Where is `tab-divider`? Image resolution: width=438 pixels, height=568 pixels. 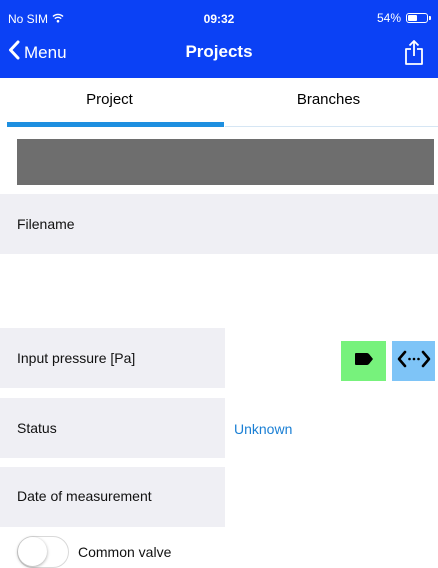 tab-divider is located at coordinates (331, 126).